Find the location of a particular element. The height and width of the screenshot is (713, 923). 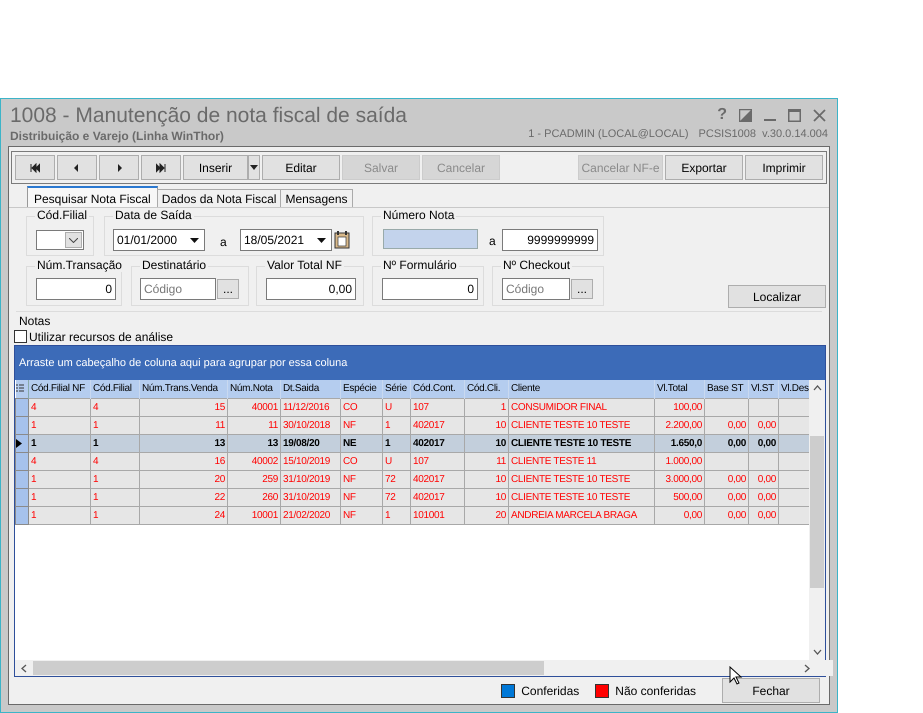

column-header: Dt.Saida is located at coordinates (310, 389).